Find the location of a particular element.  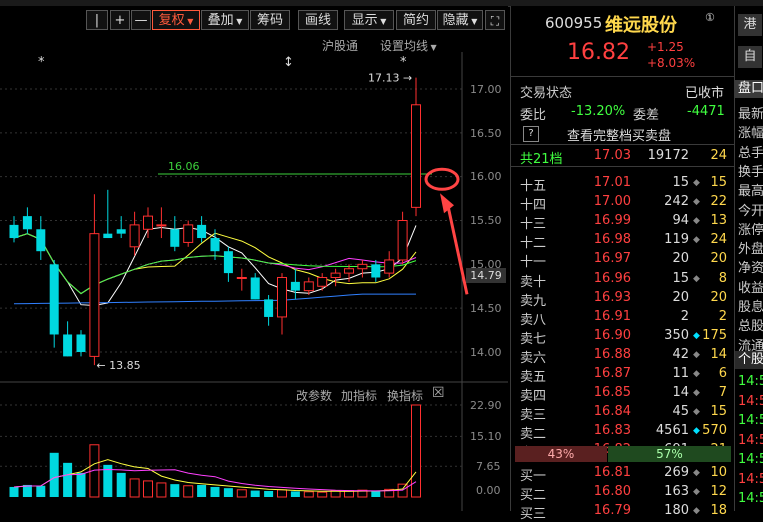

sell-row: 卖五 16.87 11 ◆ 6 is located at coordinates (623, 375).